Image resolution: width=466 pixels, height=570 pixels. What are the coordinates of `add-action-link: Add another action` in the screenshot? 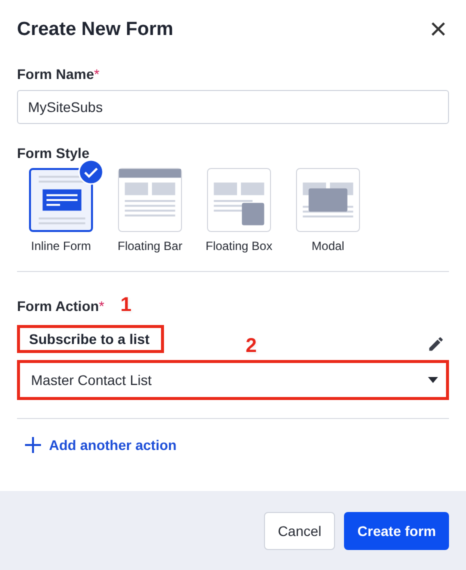 It's located at (233, 445).